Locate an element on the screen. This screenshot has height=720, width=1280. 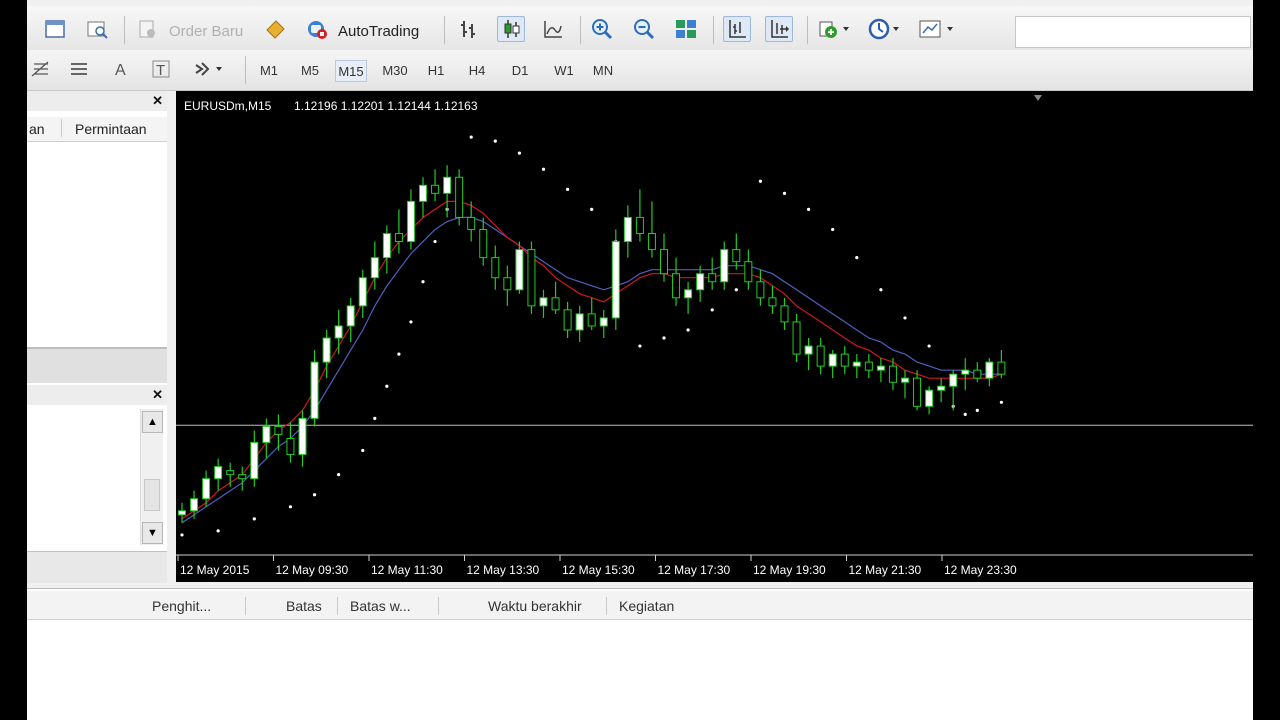
new-order-button: Order Baru is located at coordinates (206, 31).